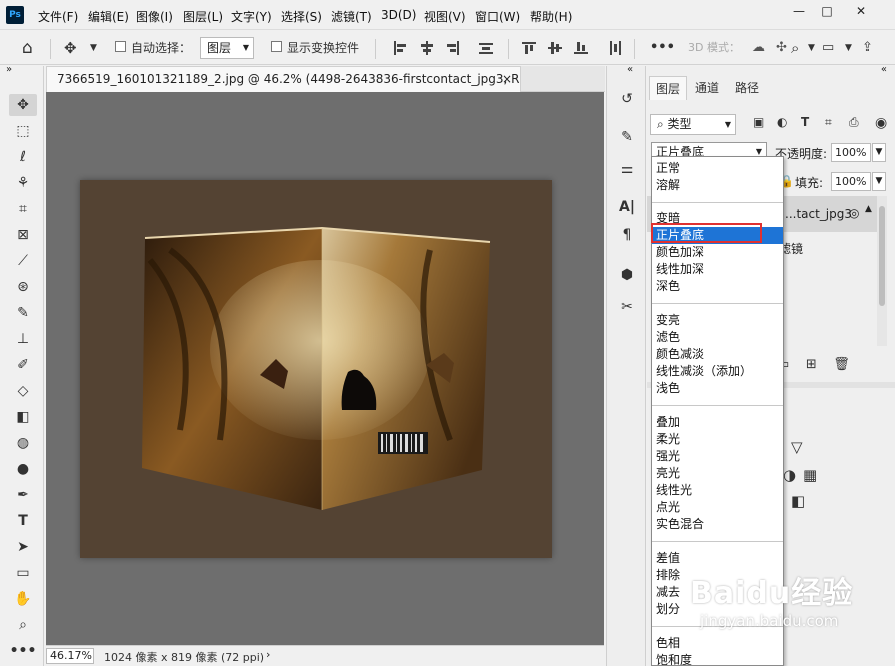  I want to click on home-icon: ⌂, so click(27, 48).